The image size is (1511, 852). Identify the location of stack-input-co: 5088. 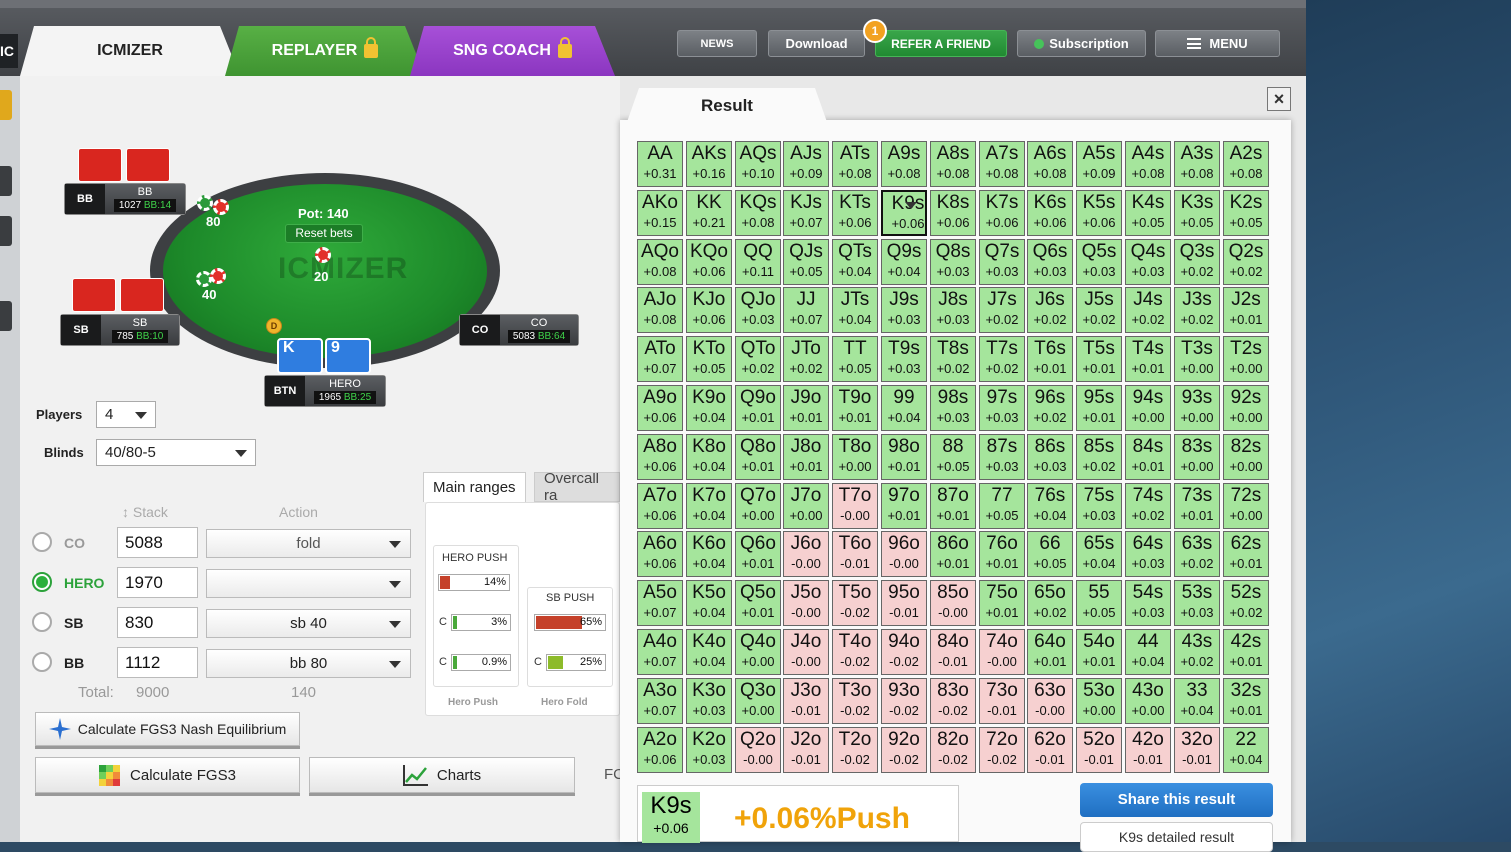
(157, 542).